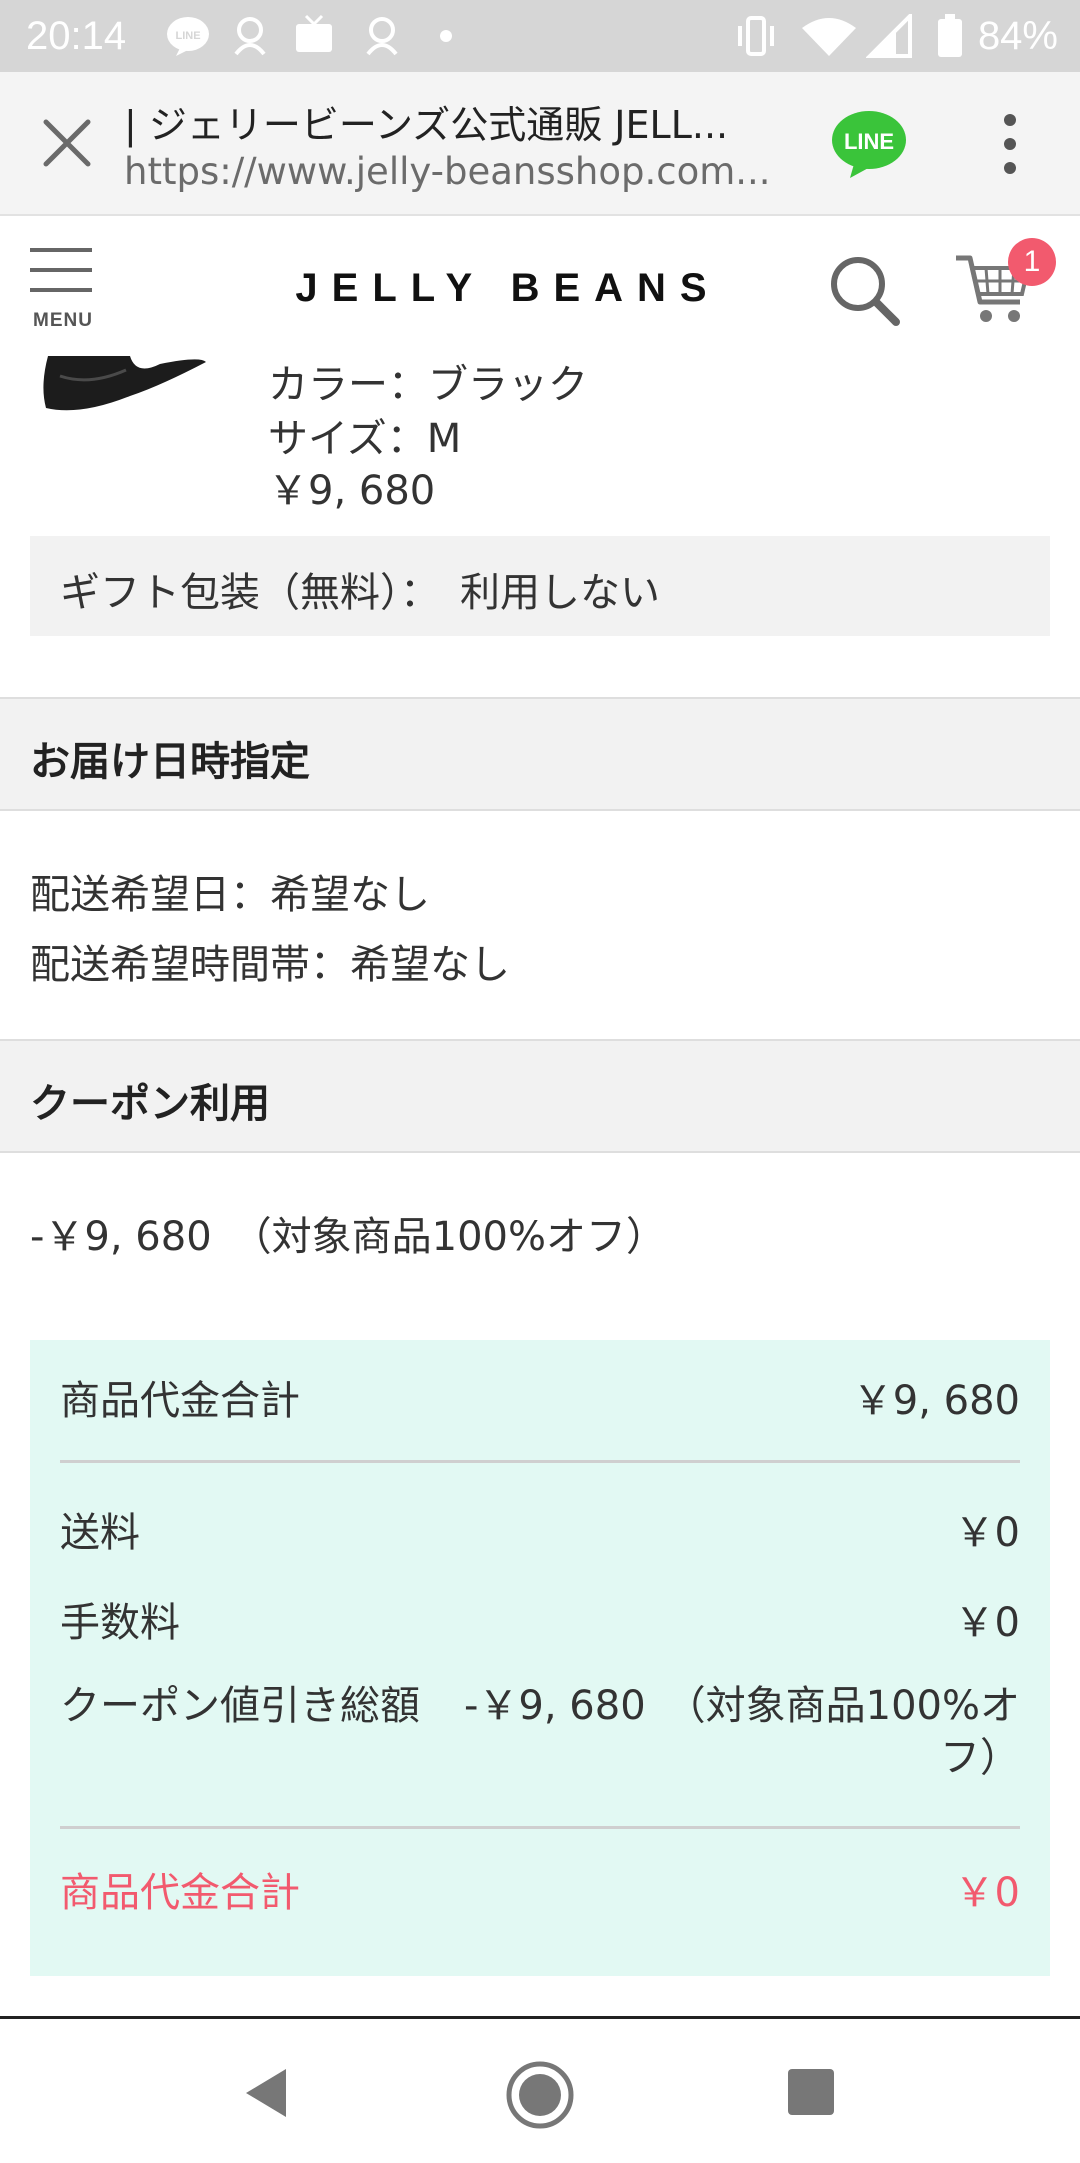  What do you see at coordinates (446, 36) in the screenshot?
I see `dot-icon` at bounding box center [446, 36].